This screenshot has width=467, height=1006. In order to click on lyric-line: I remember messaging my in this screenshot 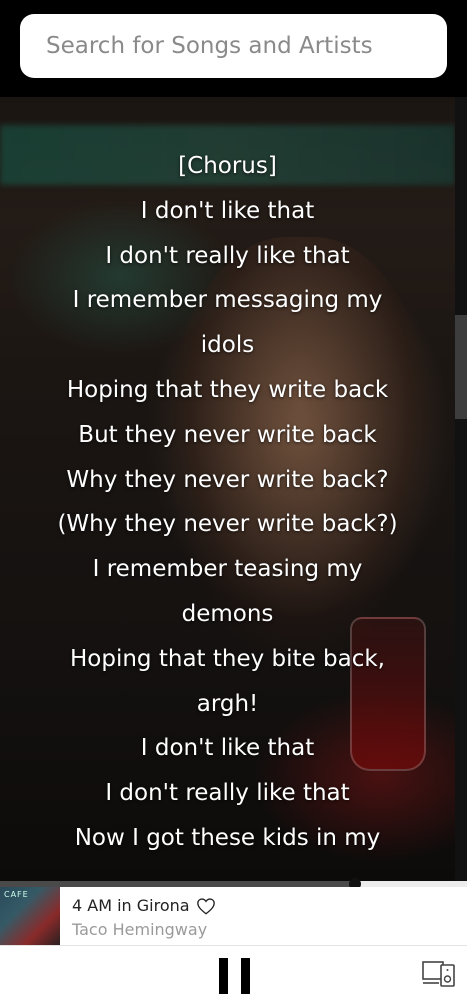, I will do `click(227, 300)`.